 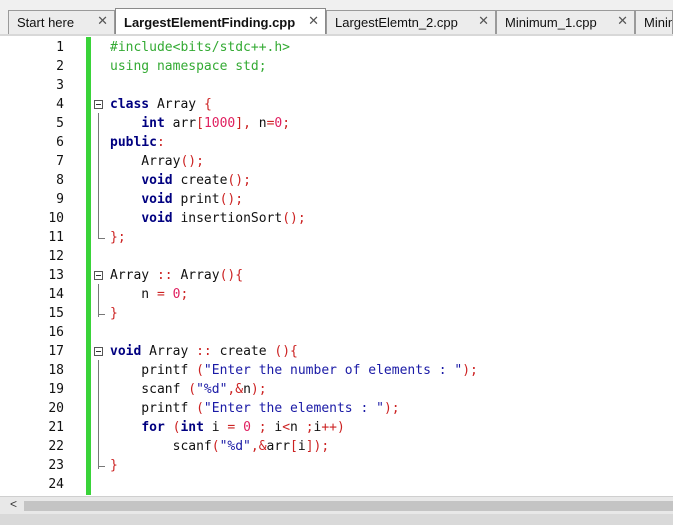 I want to click on code-token: );, so click(x=470, y=370).